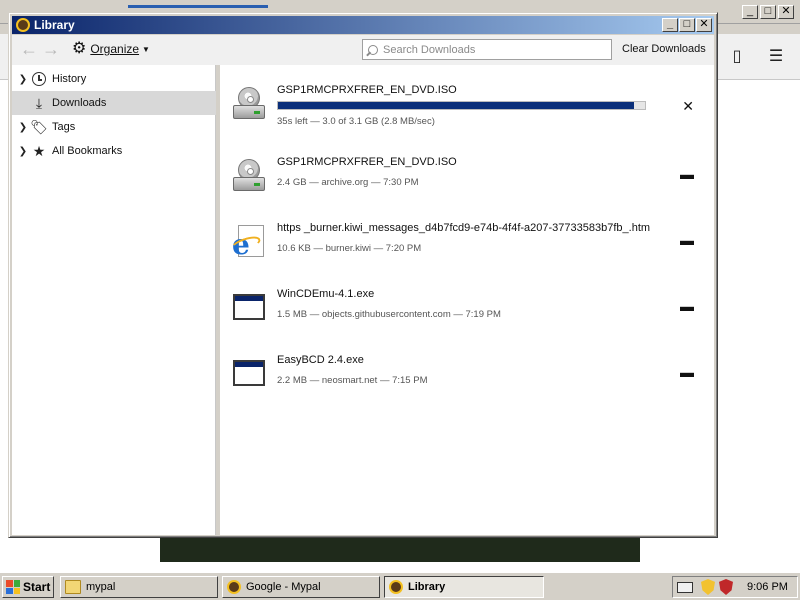 This screenshot has width=800, height=600. What do you see at coordinates (363, 25) in the screenshot?
I see `library-titlebar: Library _ □ ✕` at bounding box center [363, 25].